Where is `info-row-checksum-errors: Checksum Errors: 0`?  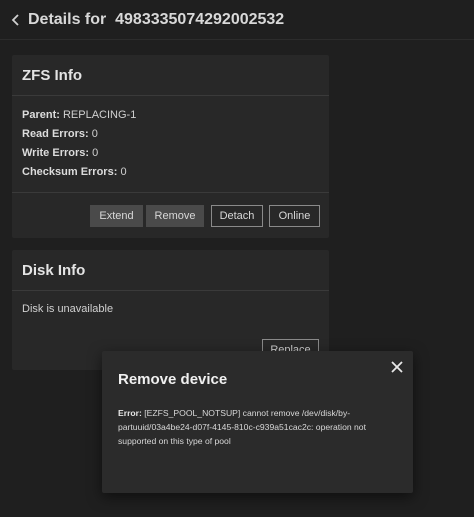
info-row-checksum-errors: Checksum Errors: 0 is located at coordinates (170, 172).